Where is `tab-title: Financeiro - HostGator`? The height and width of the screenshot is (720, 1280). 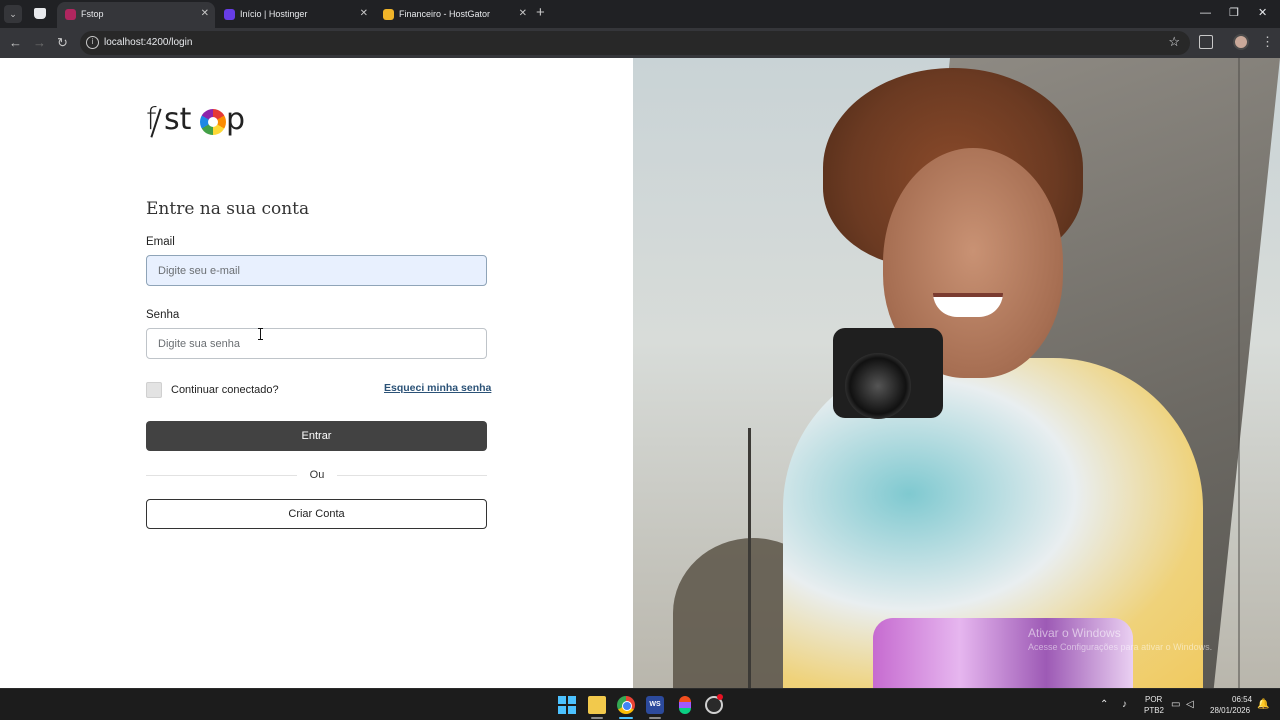
tab-title: Financeiro - HostGator is located at coordinates (445, 14).